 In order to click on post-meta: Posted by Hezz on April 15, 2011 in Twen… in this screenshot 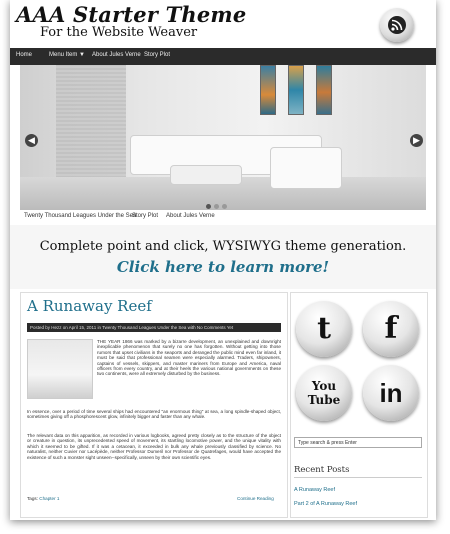, I will do `click(154, 327)`.